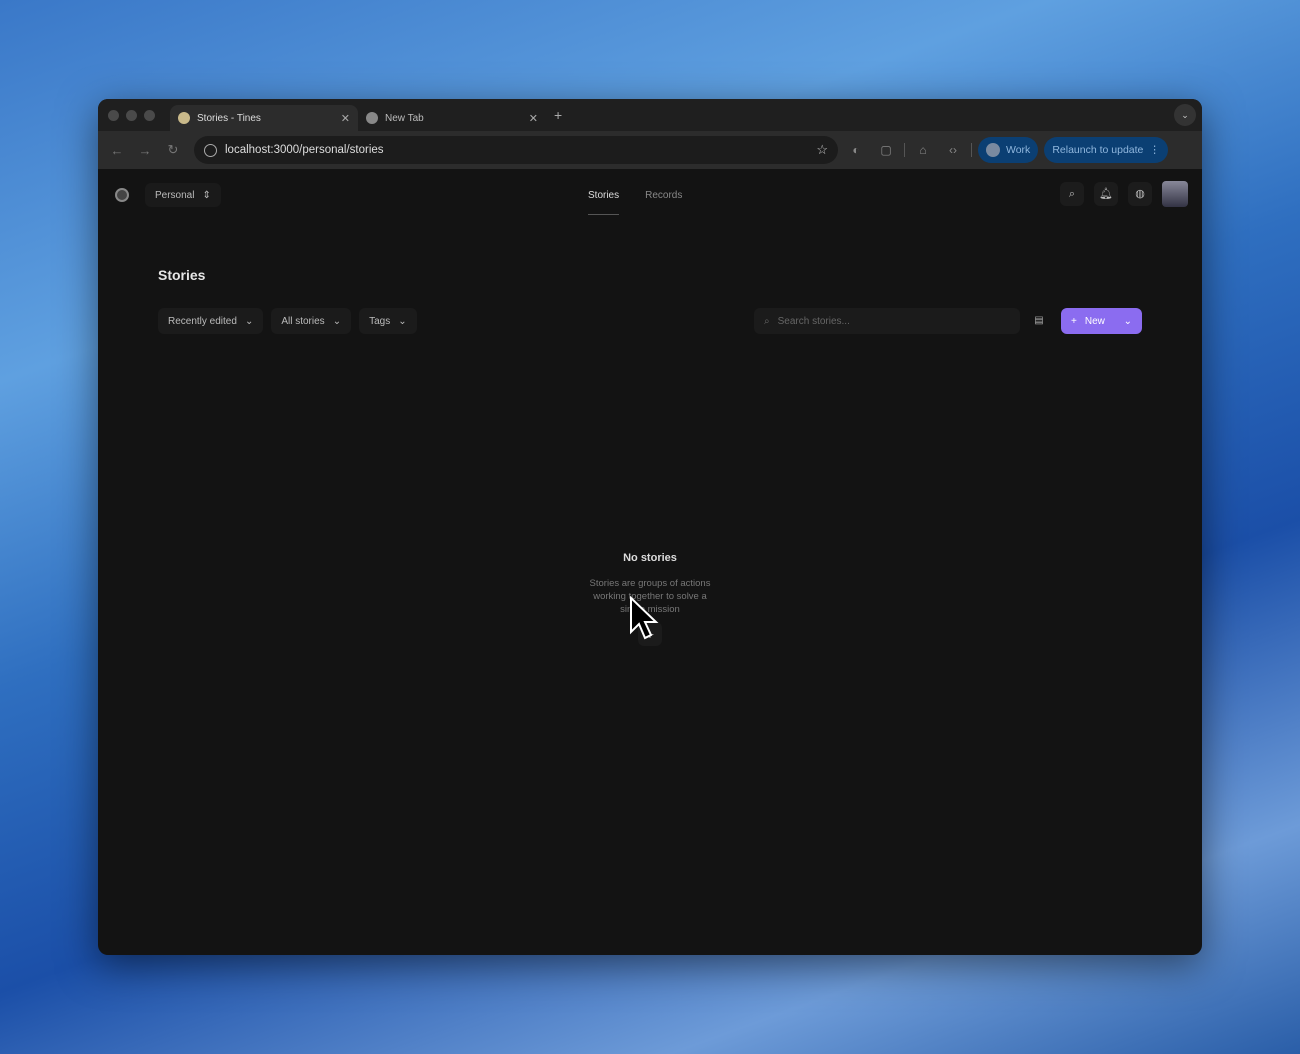 The height and width of the screenshot is (1054, 1300). I want to click on tab-search-button: ⌄, so click(1185, 115).